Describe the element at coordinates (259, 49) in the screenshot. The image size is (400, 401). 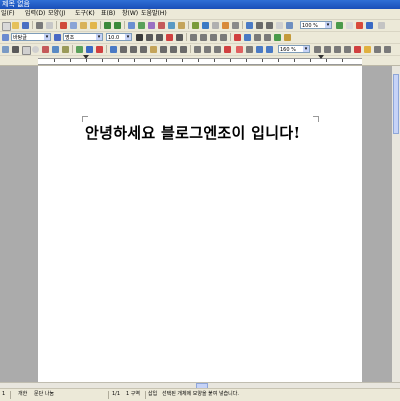
I see `header-icon` at that location.